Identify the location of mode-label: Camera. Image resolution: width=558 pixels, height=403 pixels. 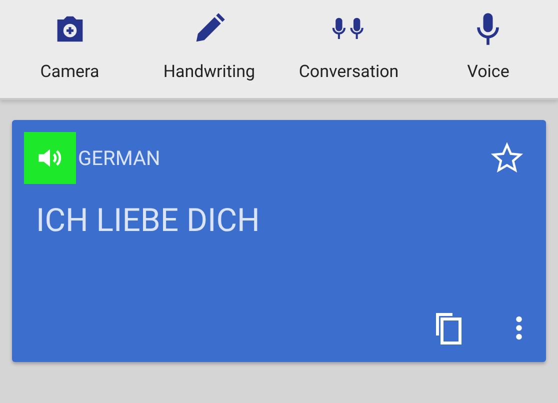
(70, 73).